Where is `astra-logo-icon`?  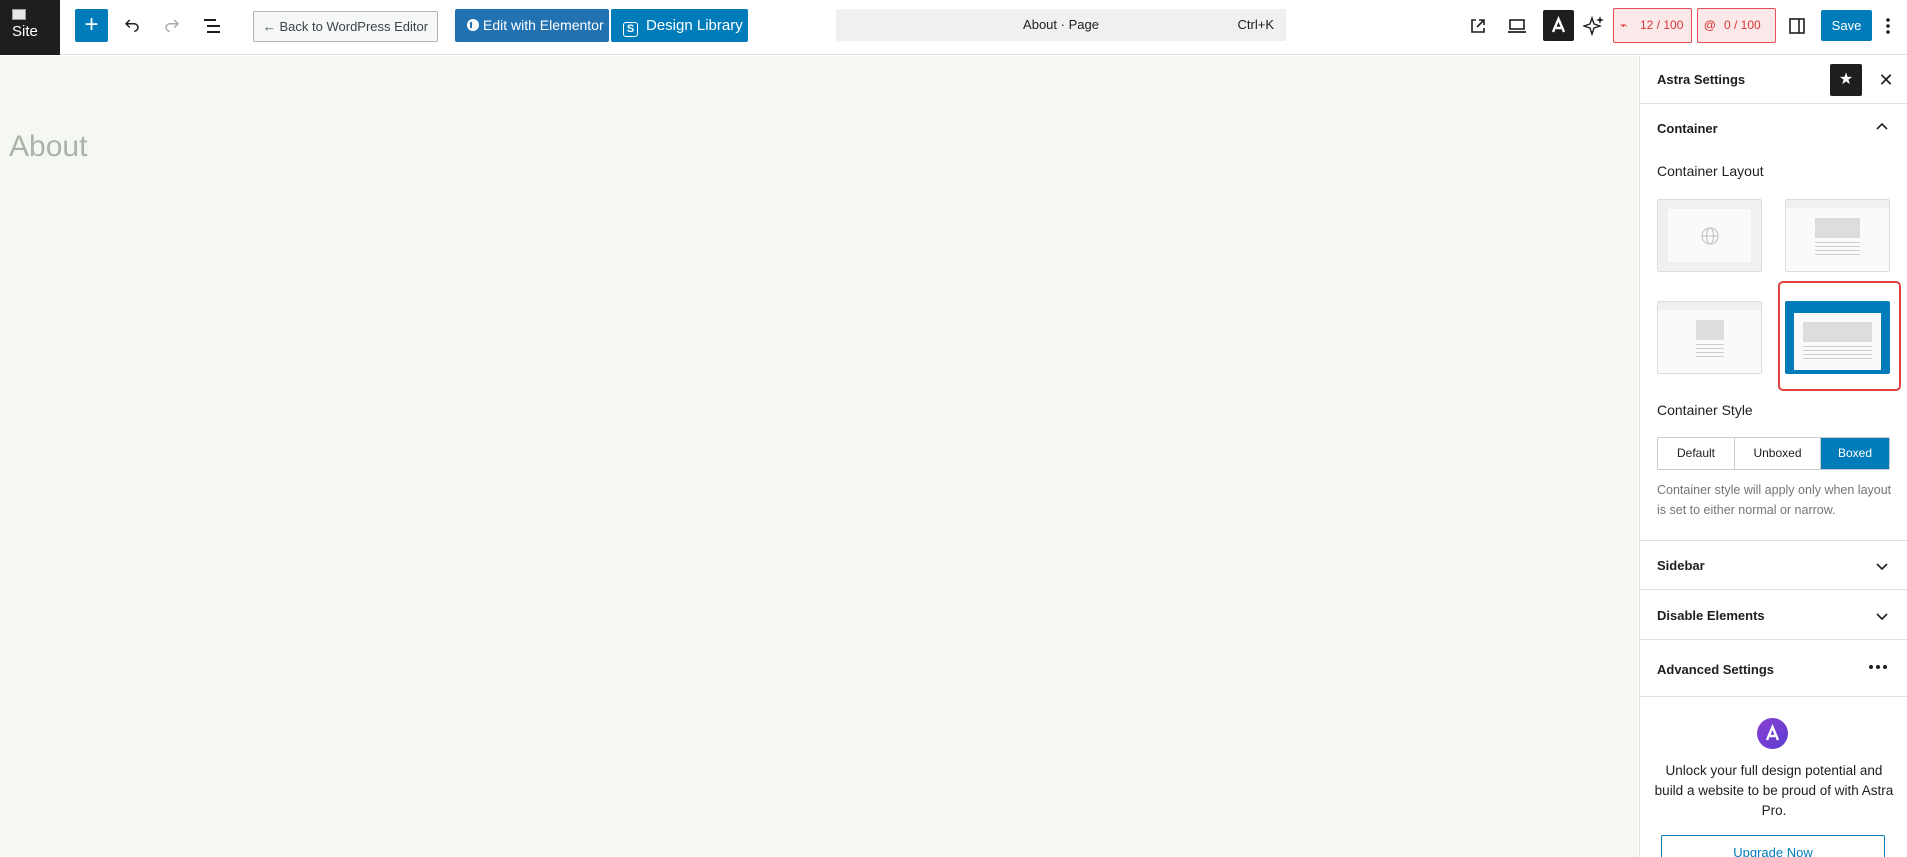 astra-logo-icon is located at coordinates (1558, 24).